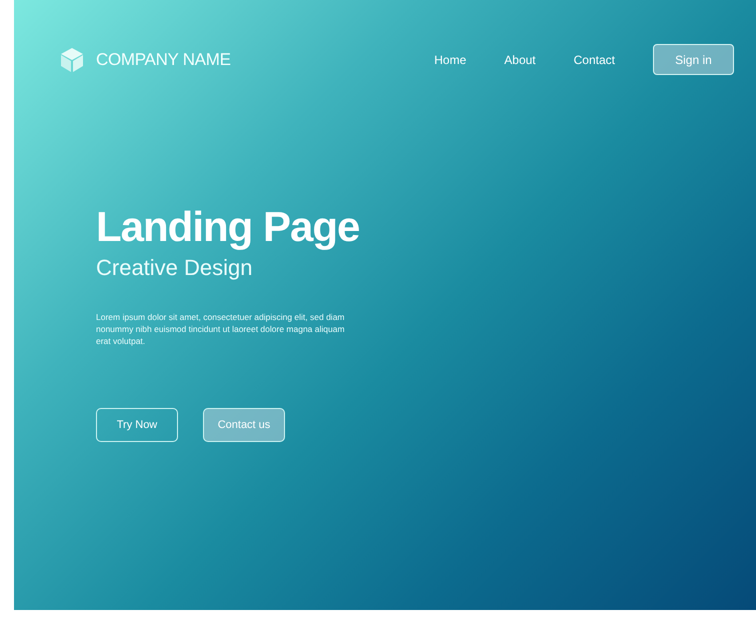 The image size is (756, 623). Describe the element at coordinates (594, 59) in the screenshot. I see `nav-link: Contact` at that location.